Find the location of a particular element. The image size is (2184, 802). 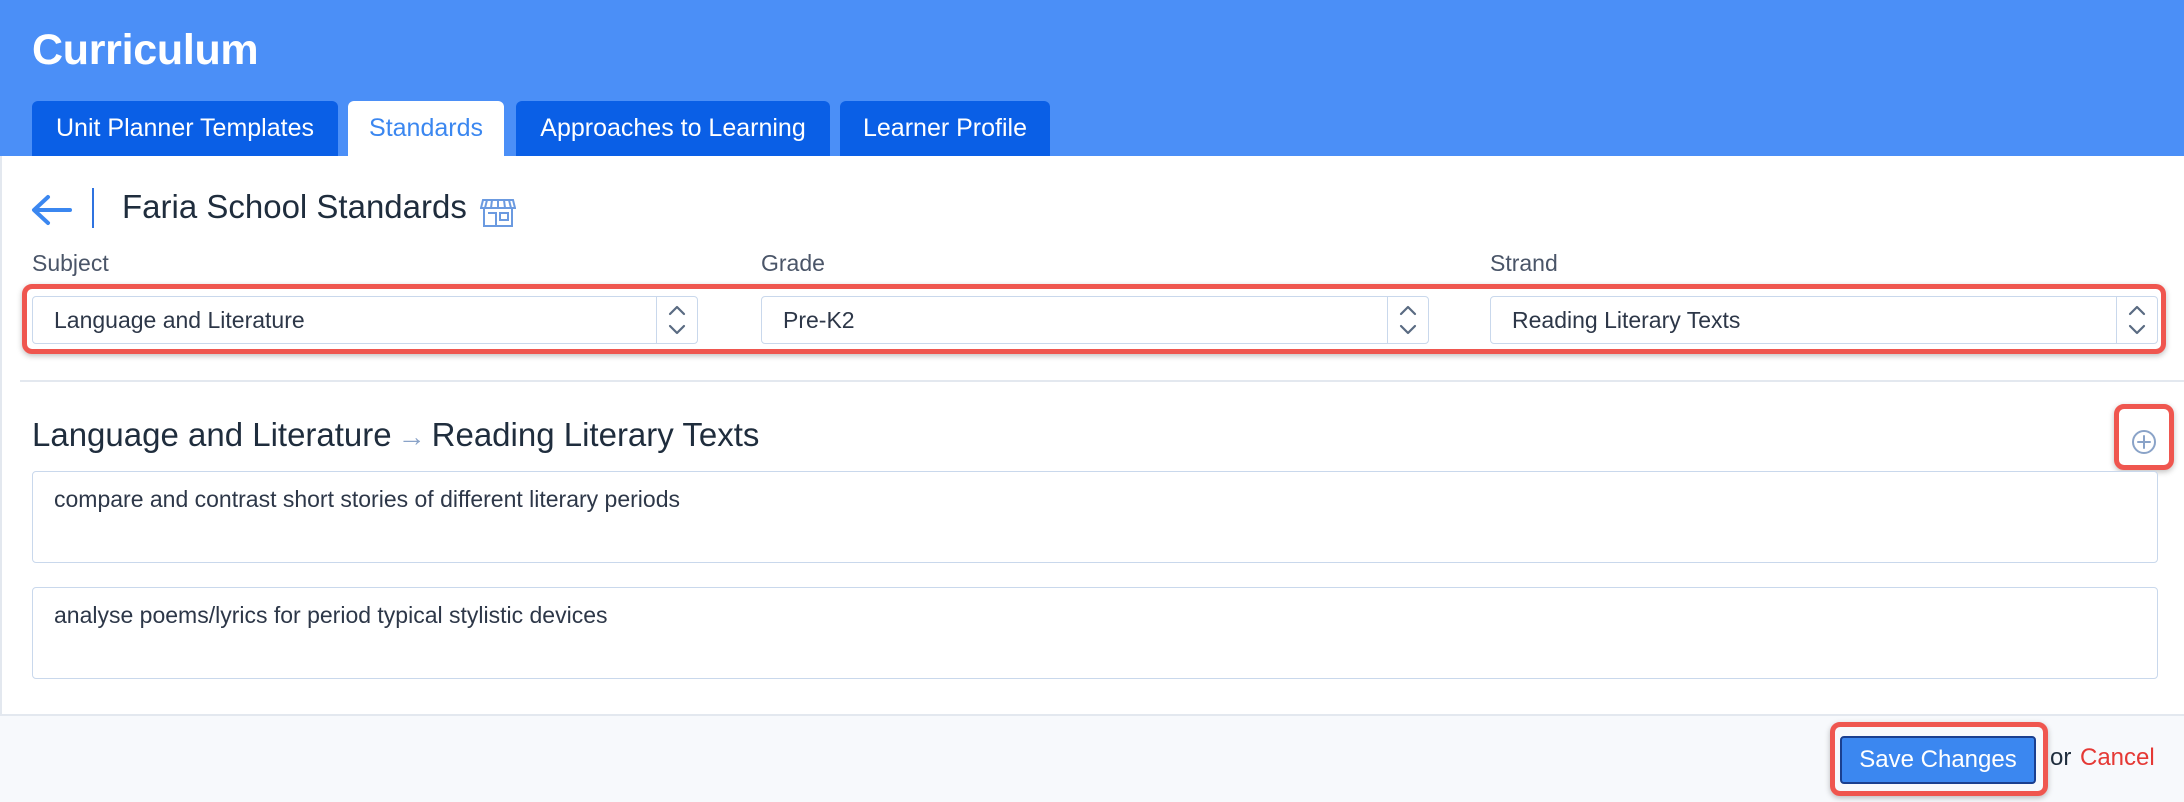

standards-set-title: Faria School Standards is located at coordinates (294, 206).